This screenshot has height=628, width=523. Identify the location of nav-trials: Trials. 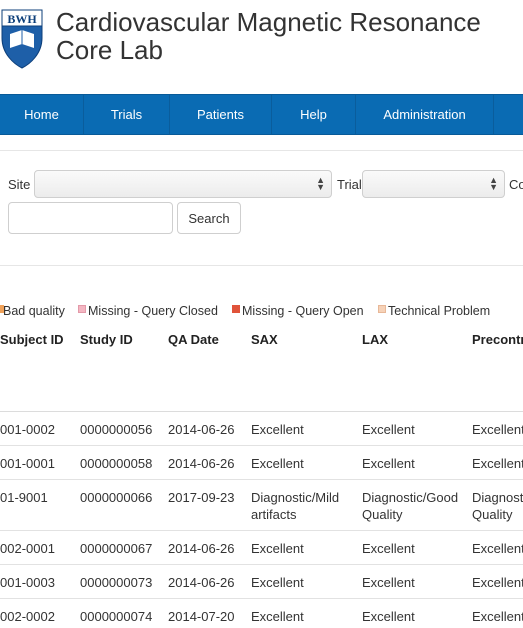
(127, 114).